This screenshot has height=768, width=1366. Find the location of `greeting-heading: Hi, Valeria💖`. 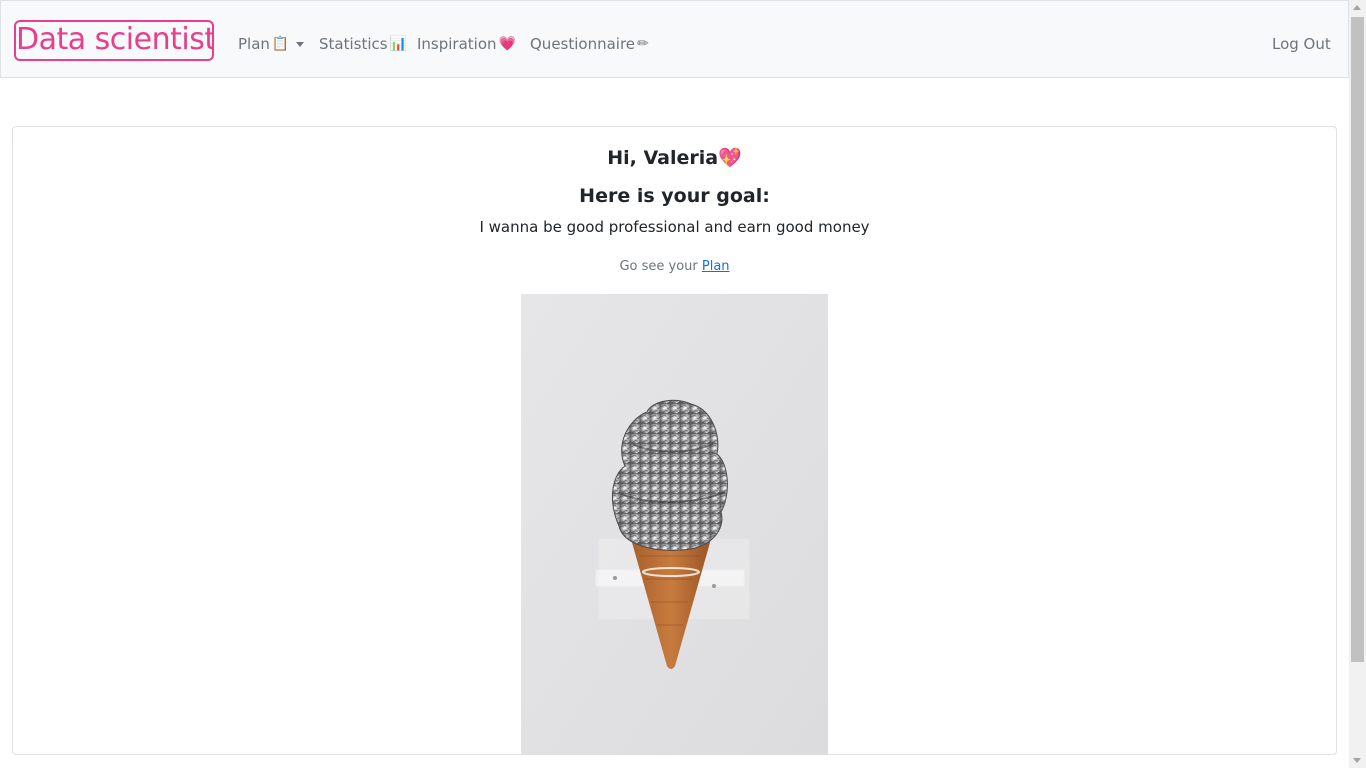

greeting-heading: Hi, Valeria💖 is located at coordinates (674, 158).